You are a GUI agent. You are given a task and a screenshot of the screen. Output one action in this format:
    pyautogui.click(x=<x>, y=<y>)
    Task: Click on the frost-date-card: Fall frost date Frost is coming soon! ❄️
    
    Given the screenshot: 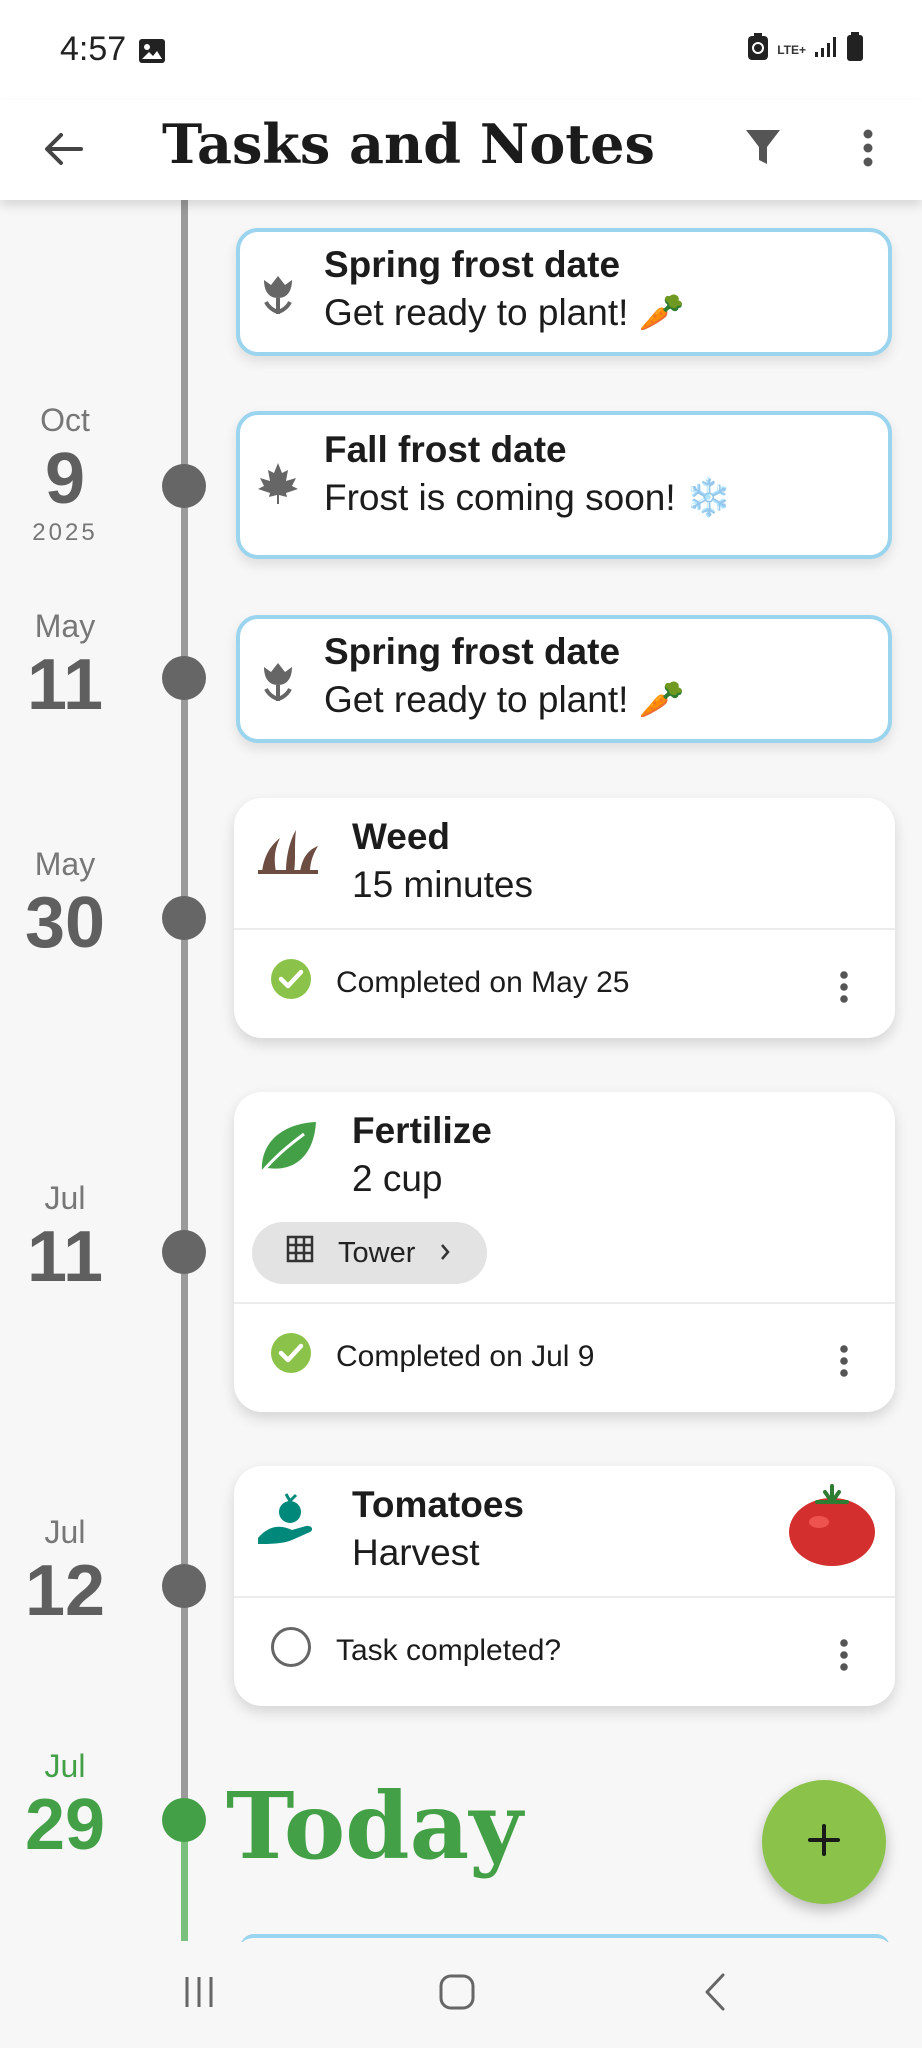 What is the action you would take?
    pyautogui.click(x=564, y=485)
    